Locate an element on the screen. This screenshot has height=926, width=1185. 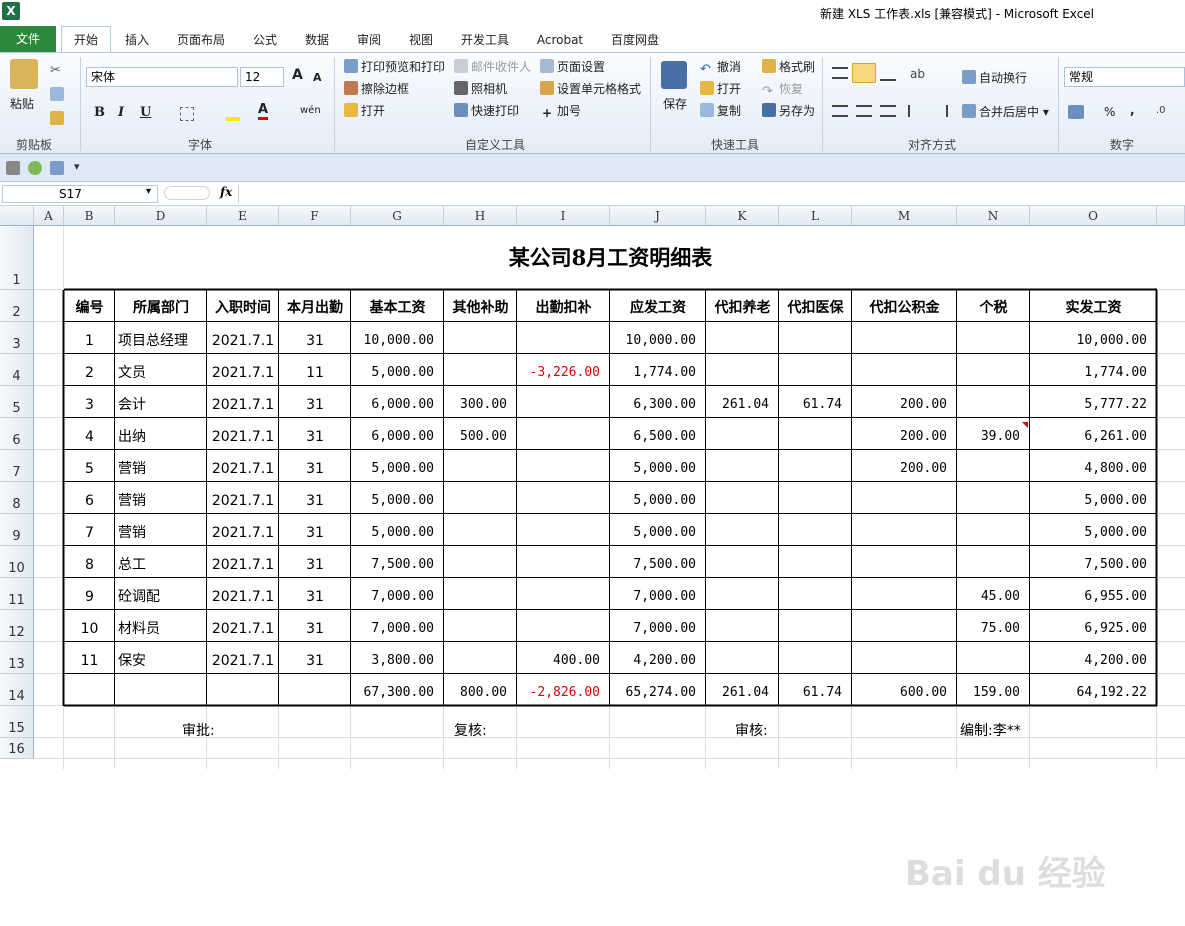
font-name-combo: 宋体 is located at coordinates (162, 77).